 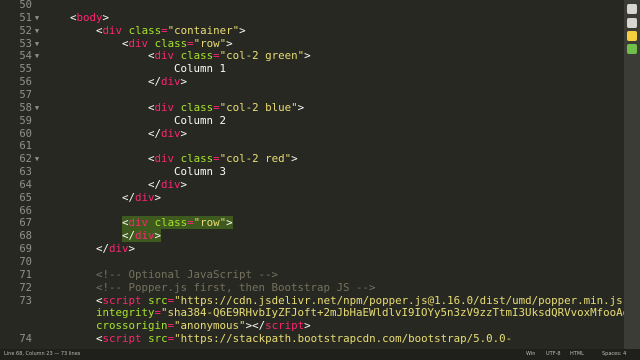 What do you see at coordinates (25, 82) in the screenshot?
I see `line-number: 56` at bounding box center [25, 82].